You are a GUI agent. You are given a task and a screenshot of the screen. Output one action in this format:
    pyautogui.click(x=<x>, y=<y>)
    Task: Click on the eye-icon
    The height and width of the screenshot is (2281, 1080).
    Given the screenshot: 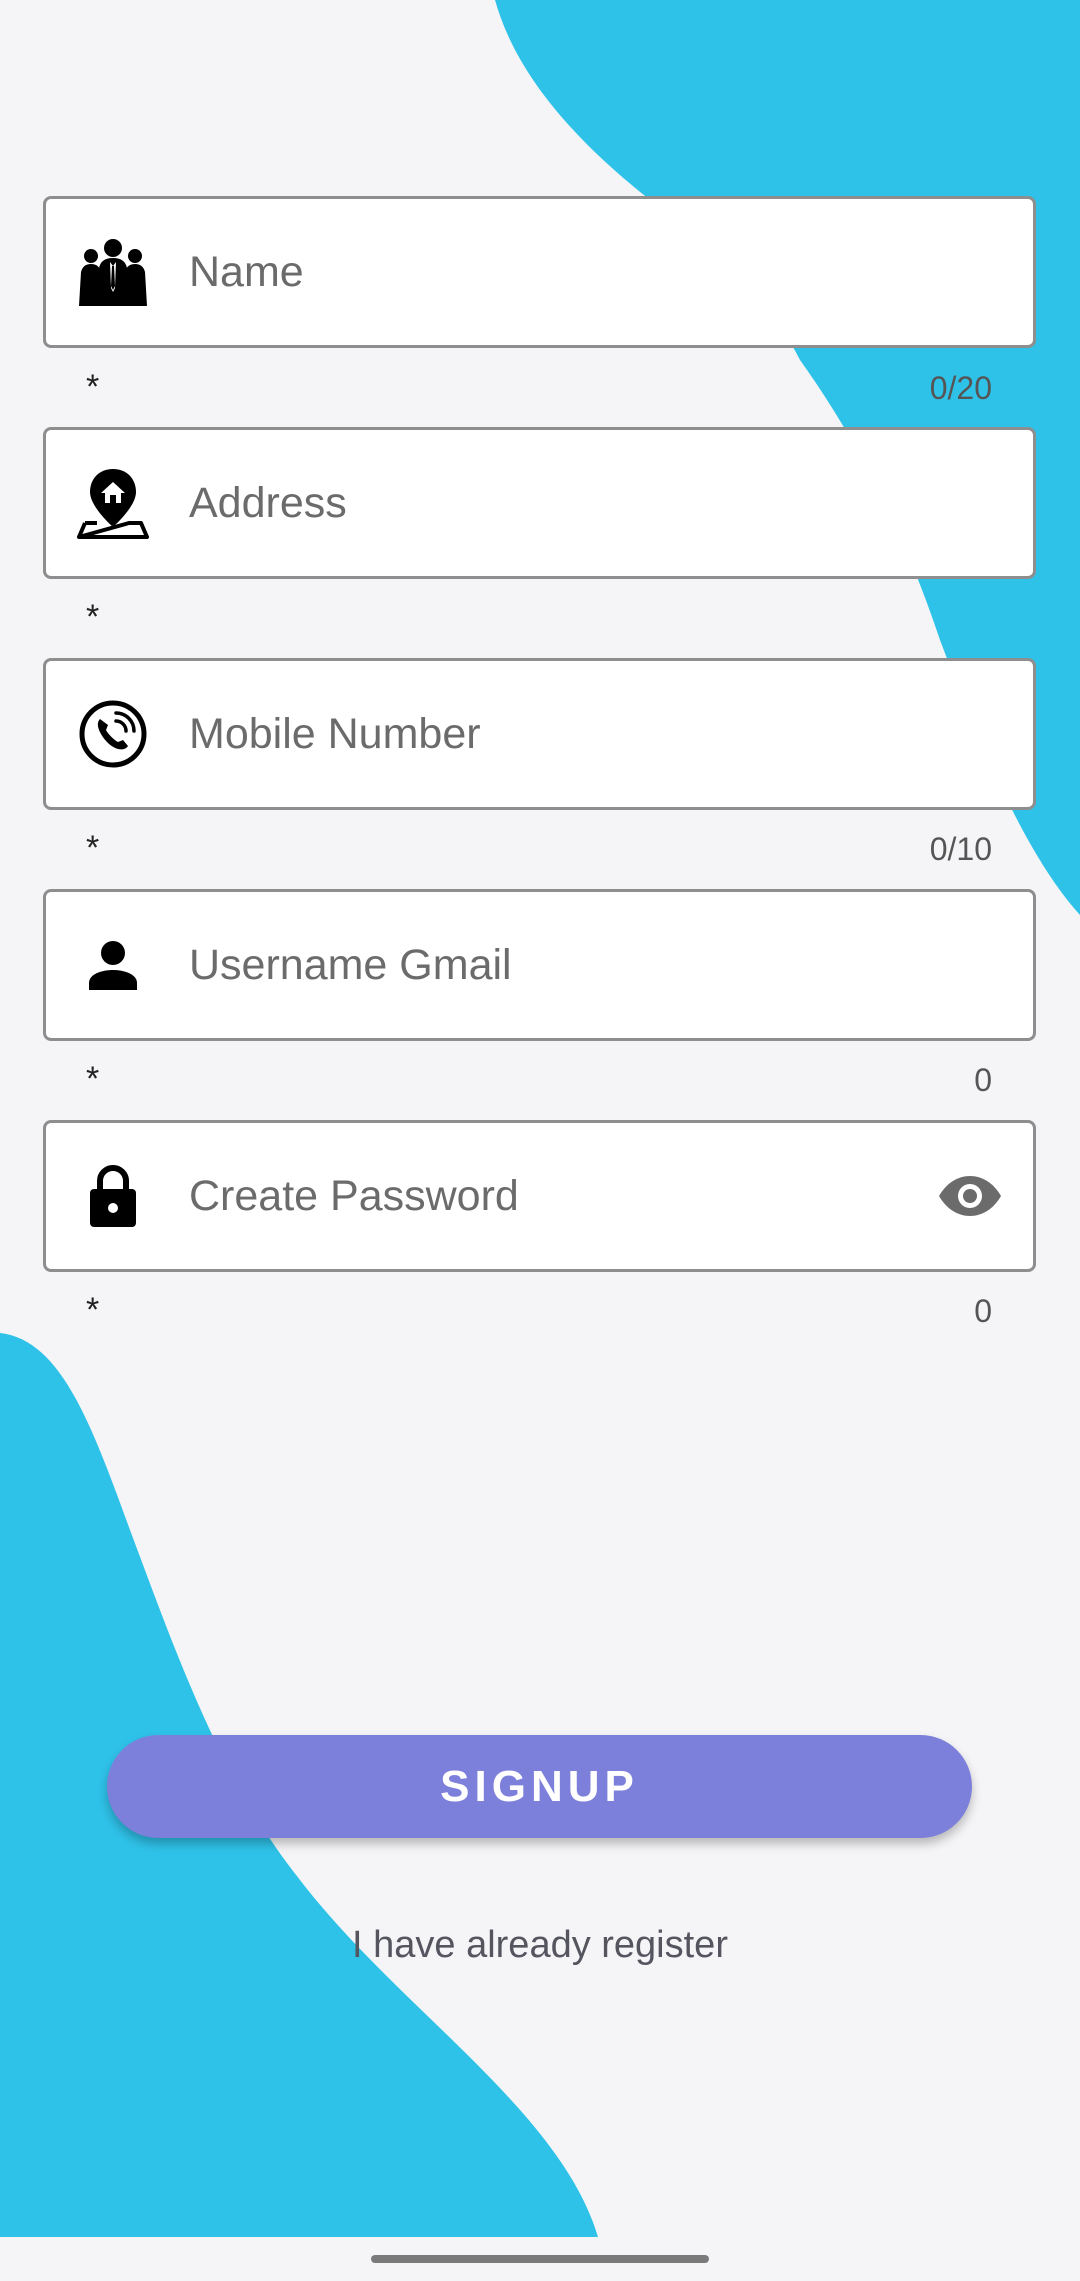 What is the action you would take?
    pyautogui.click(x=970, y=1196)
    